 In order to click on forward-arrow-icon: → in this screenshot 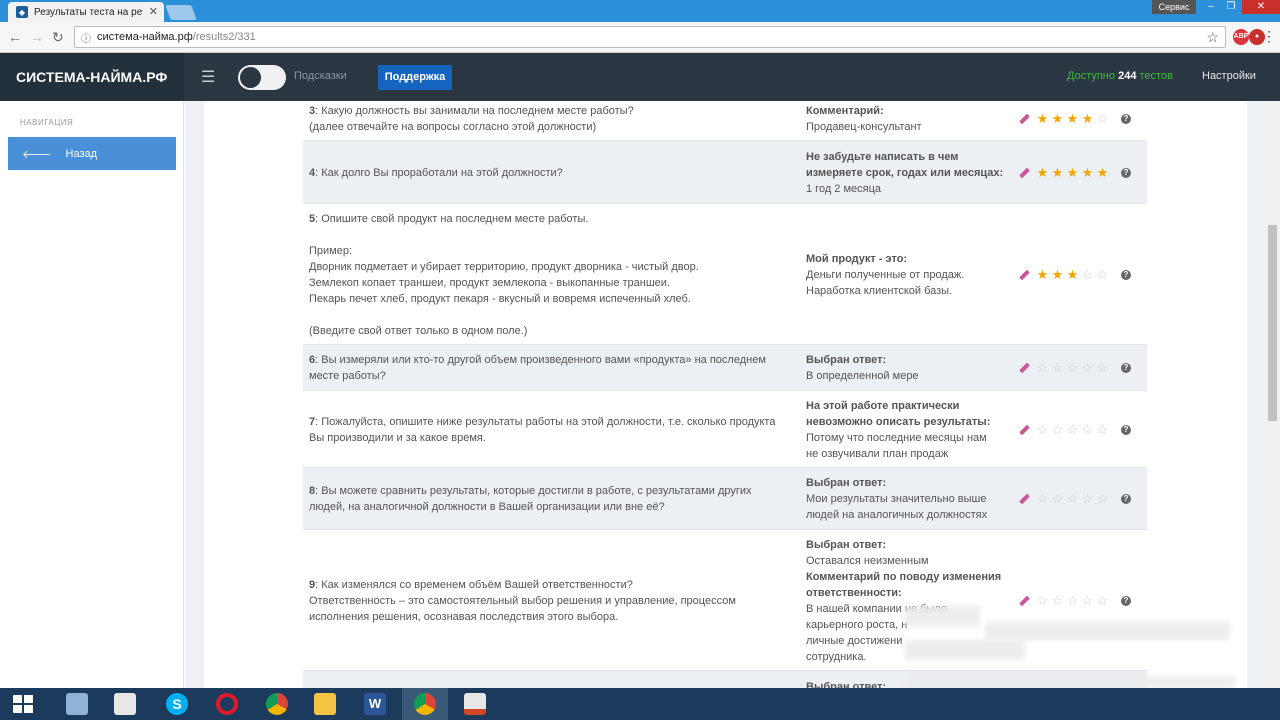, I will do `click(37, 37)`.